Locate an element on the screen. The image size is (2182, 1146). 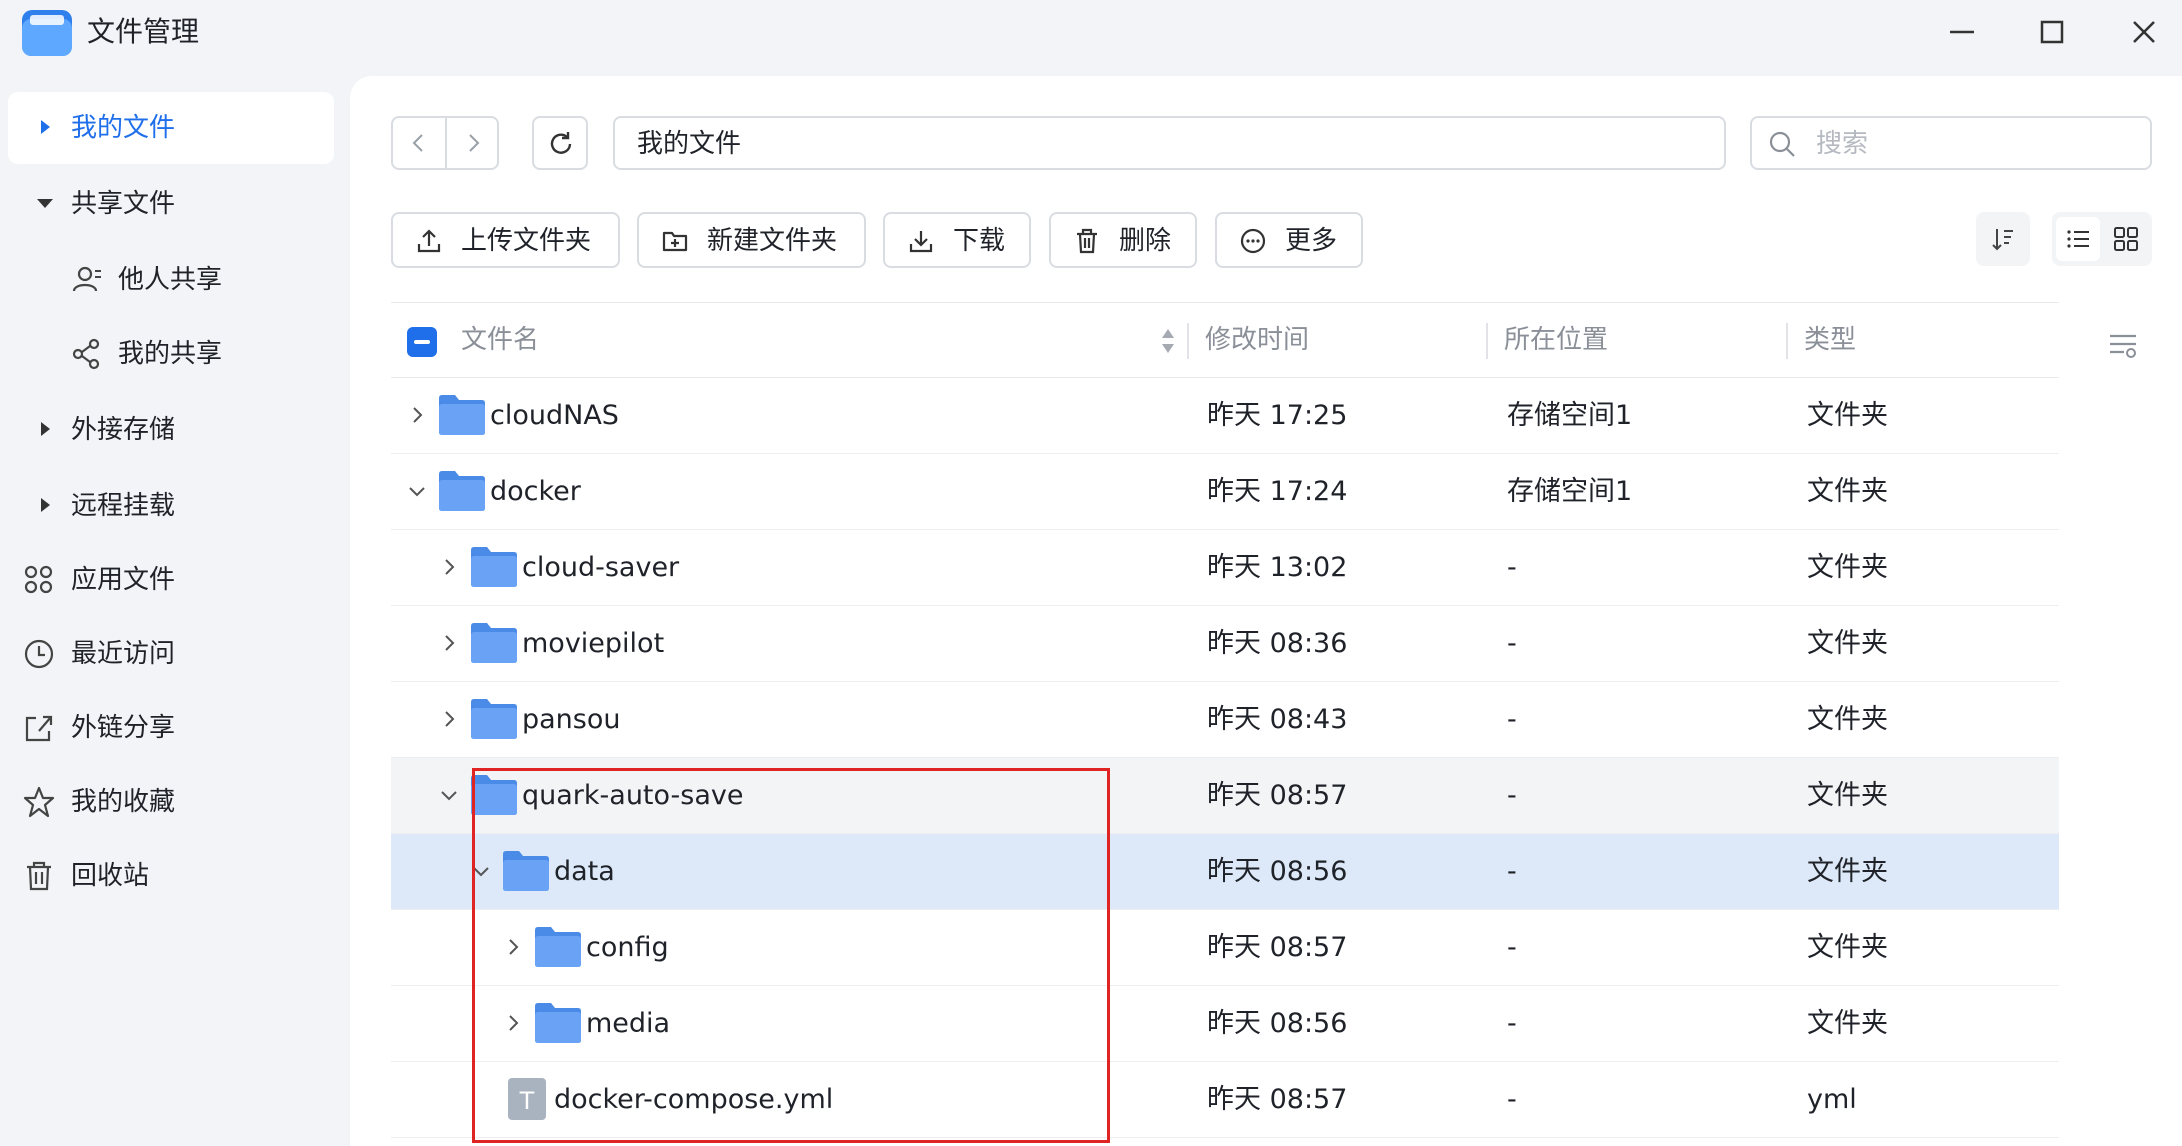
column-header-modified: 修改时间 is located at coordinates (1257, 340).